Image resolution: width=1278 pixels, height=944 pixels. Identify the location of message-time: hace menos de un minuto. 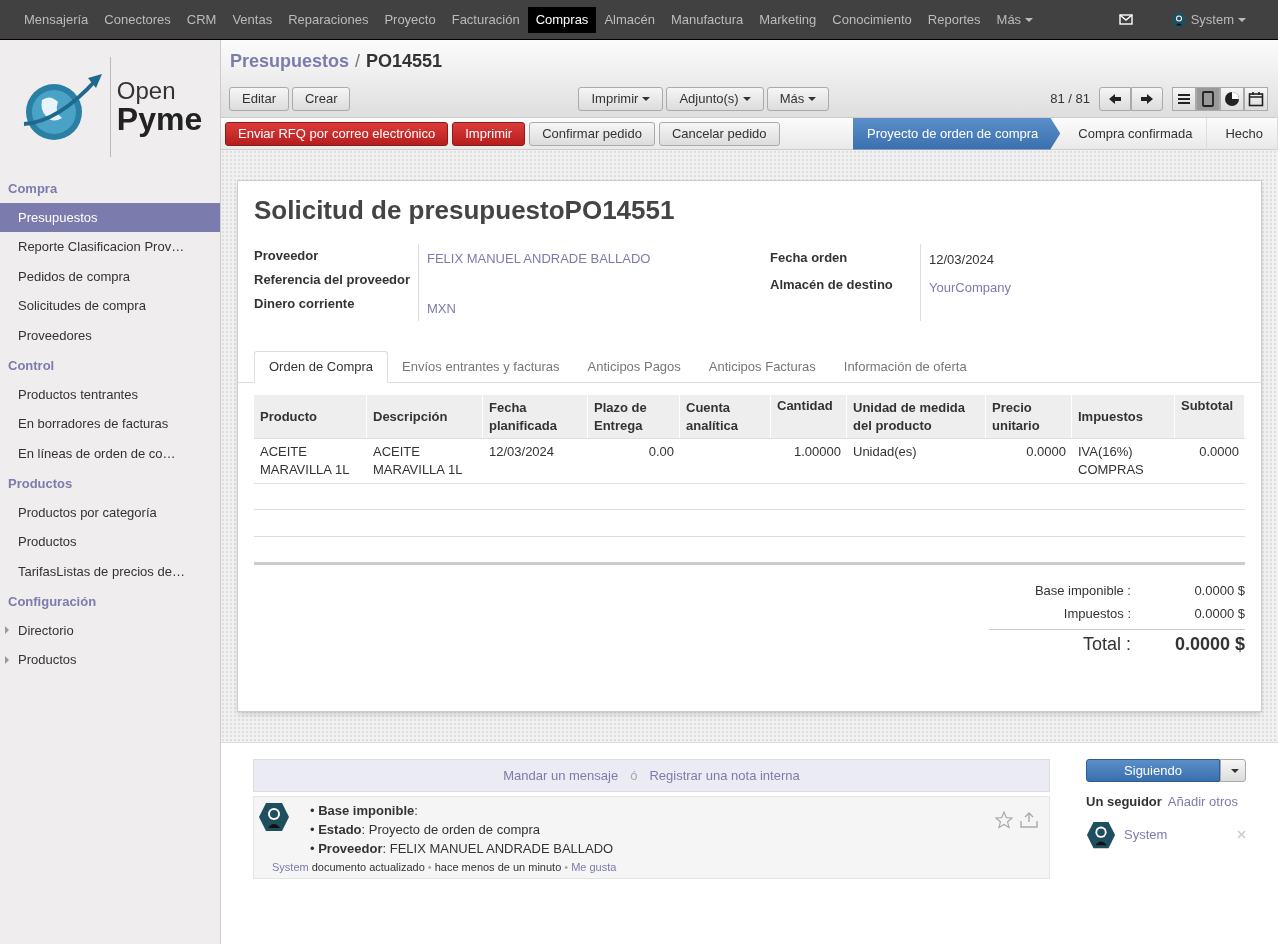
(498, 867).